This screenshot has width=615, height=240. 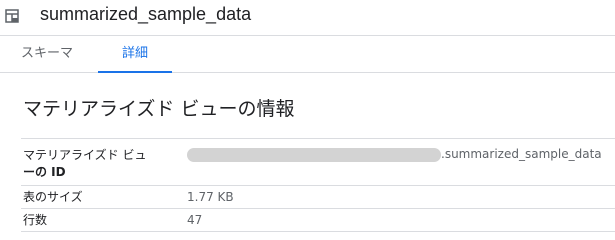 What do you see at coordinates (195, 220) in the screenshot?
I see `row-value-rows: 47` at bounding box center [195, 220].